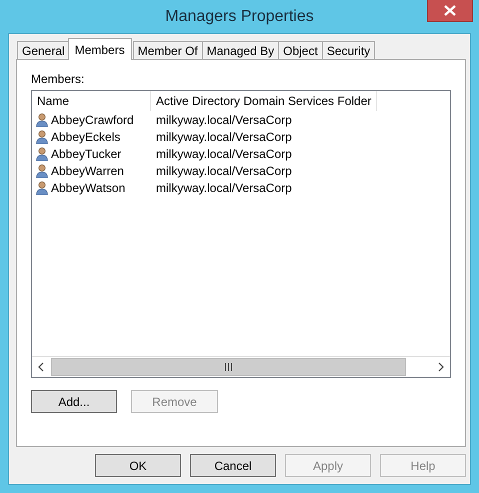  I want to click on dialog-button: Cancel, so click(233, 465).